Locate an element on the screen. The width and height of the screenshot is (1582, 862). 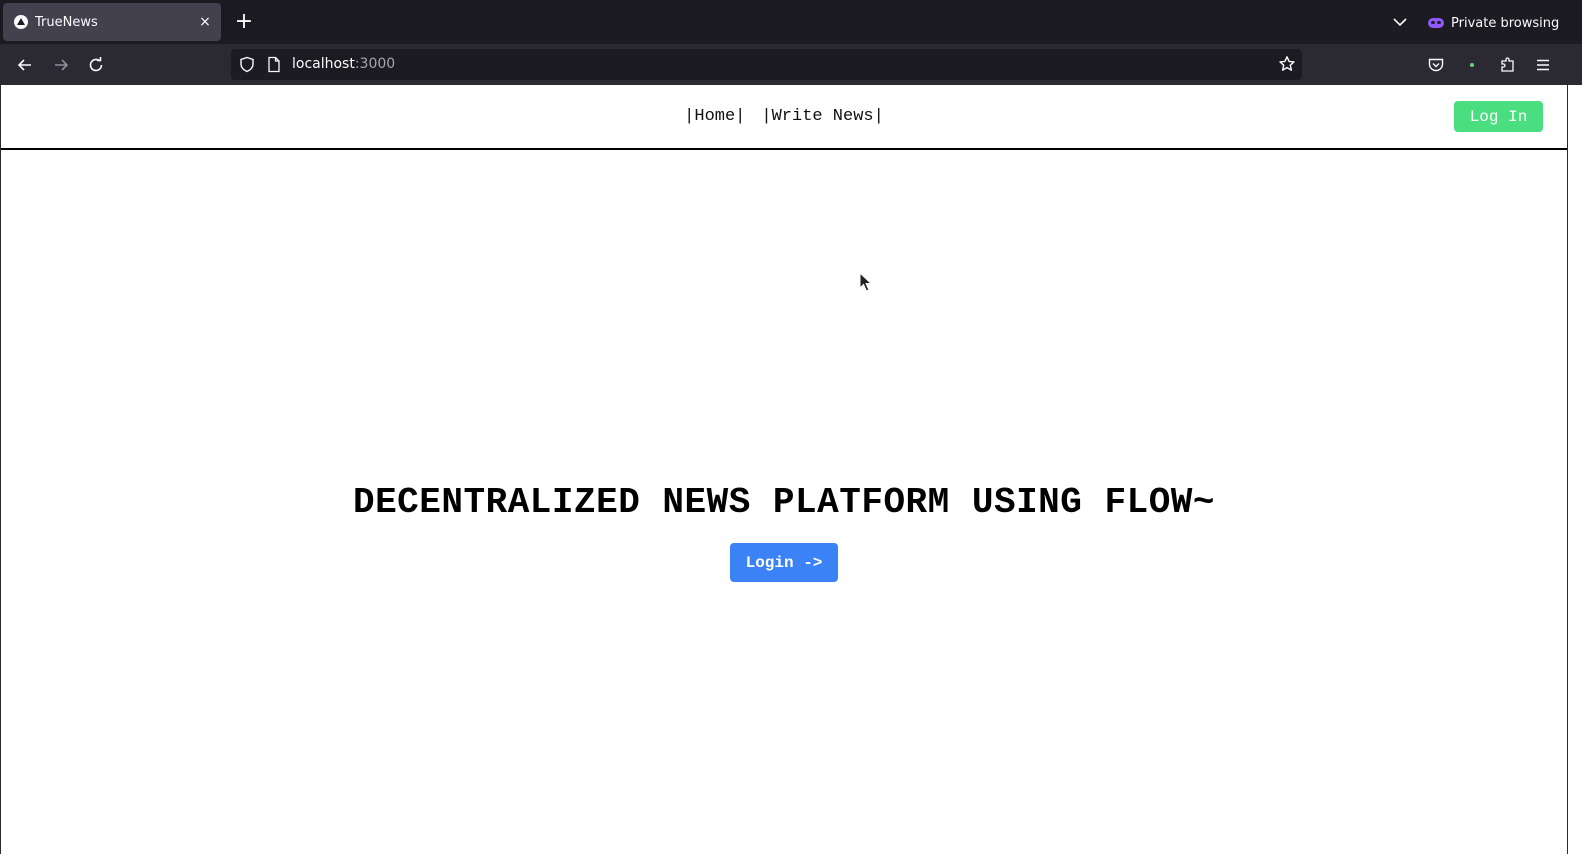
bookmark-star-icon is located at coordinates (1287, 66).